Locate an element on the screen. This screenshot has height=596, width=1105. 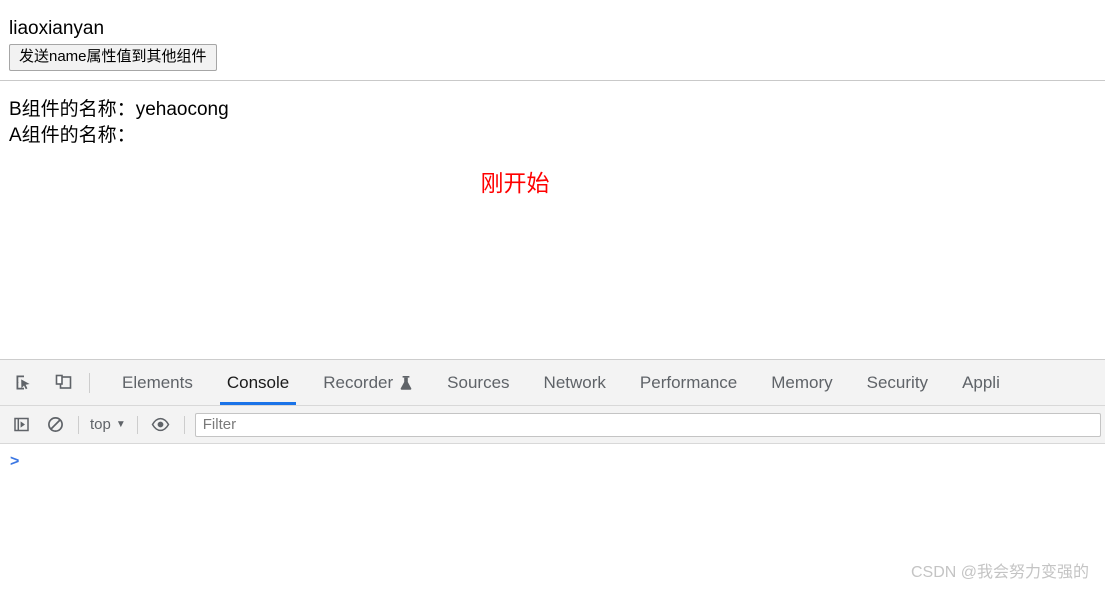
tab-recorder: Recorder is located at coordinates (368, 382).